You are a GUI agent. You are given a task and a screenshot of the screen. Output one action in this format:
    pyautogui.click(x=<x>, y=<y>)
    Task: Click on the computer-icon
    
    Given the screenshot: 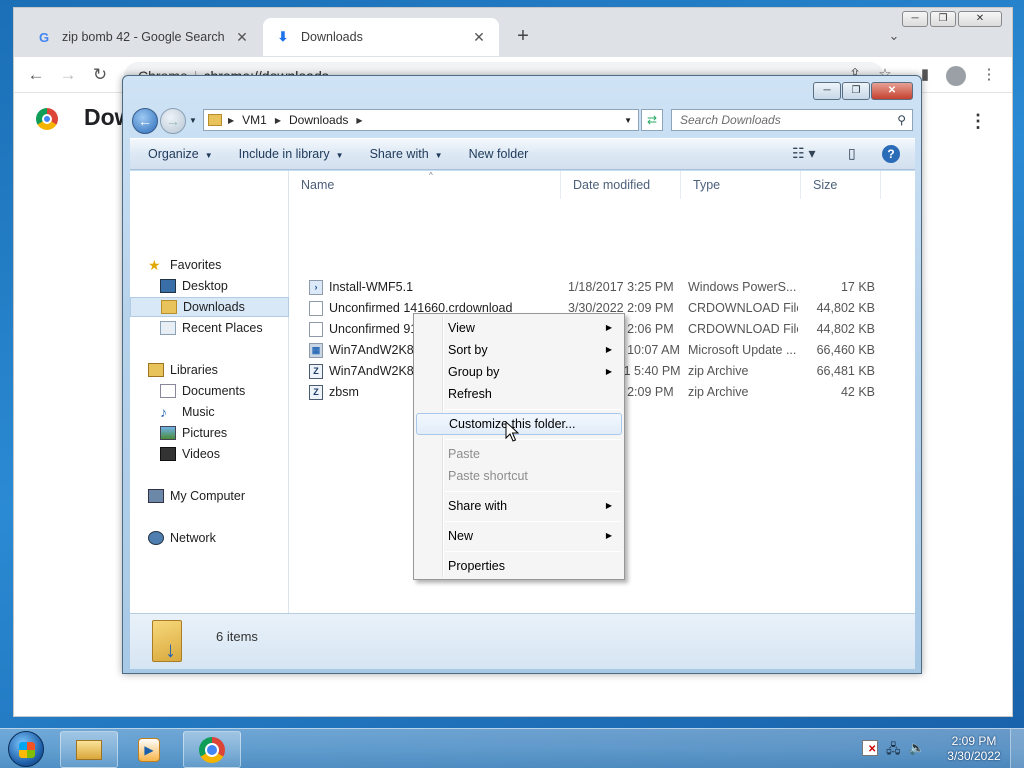 What is the action you would take?
    pyautogui.click(x=156, y=496)
    